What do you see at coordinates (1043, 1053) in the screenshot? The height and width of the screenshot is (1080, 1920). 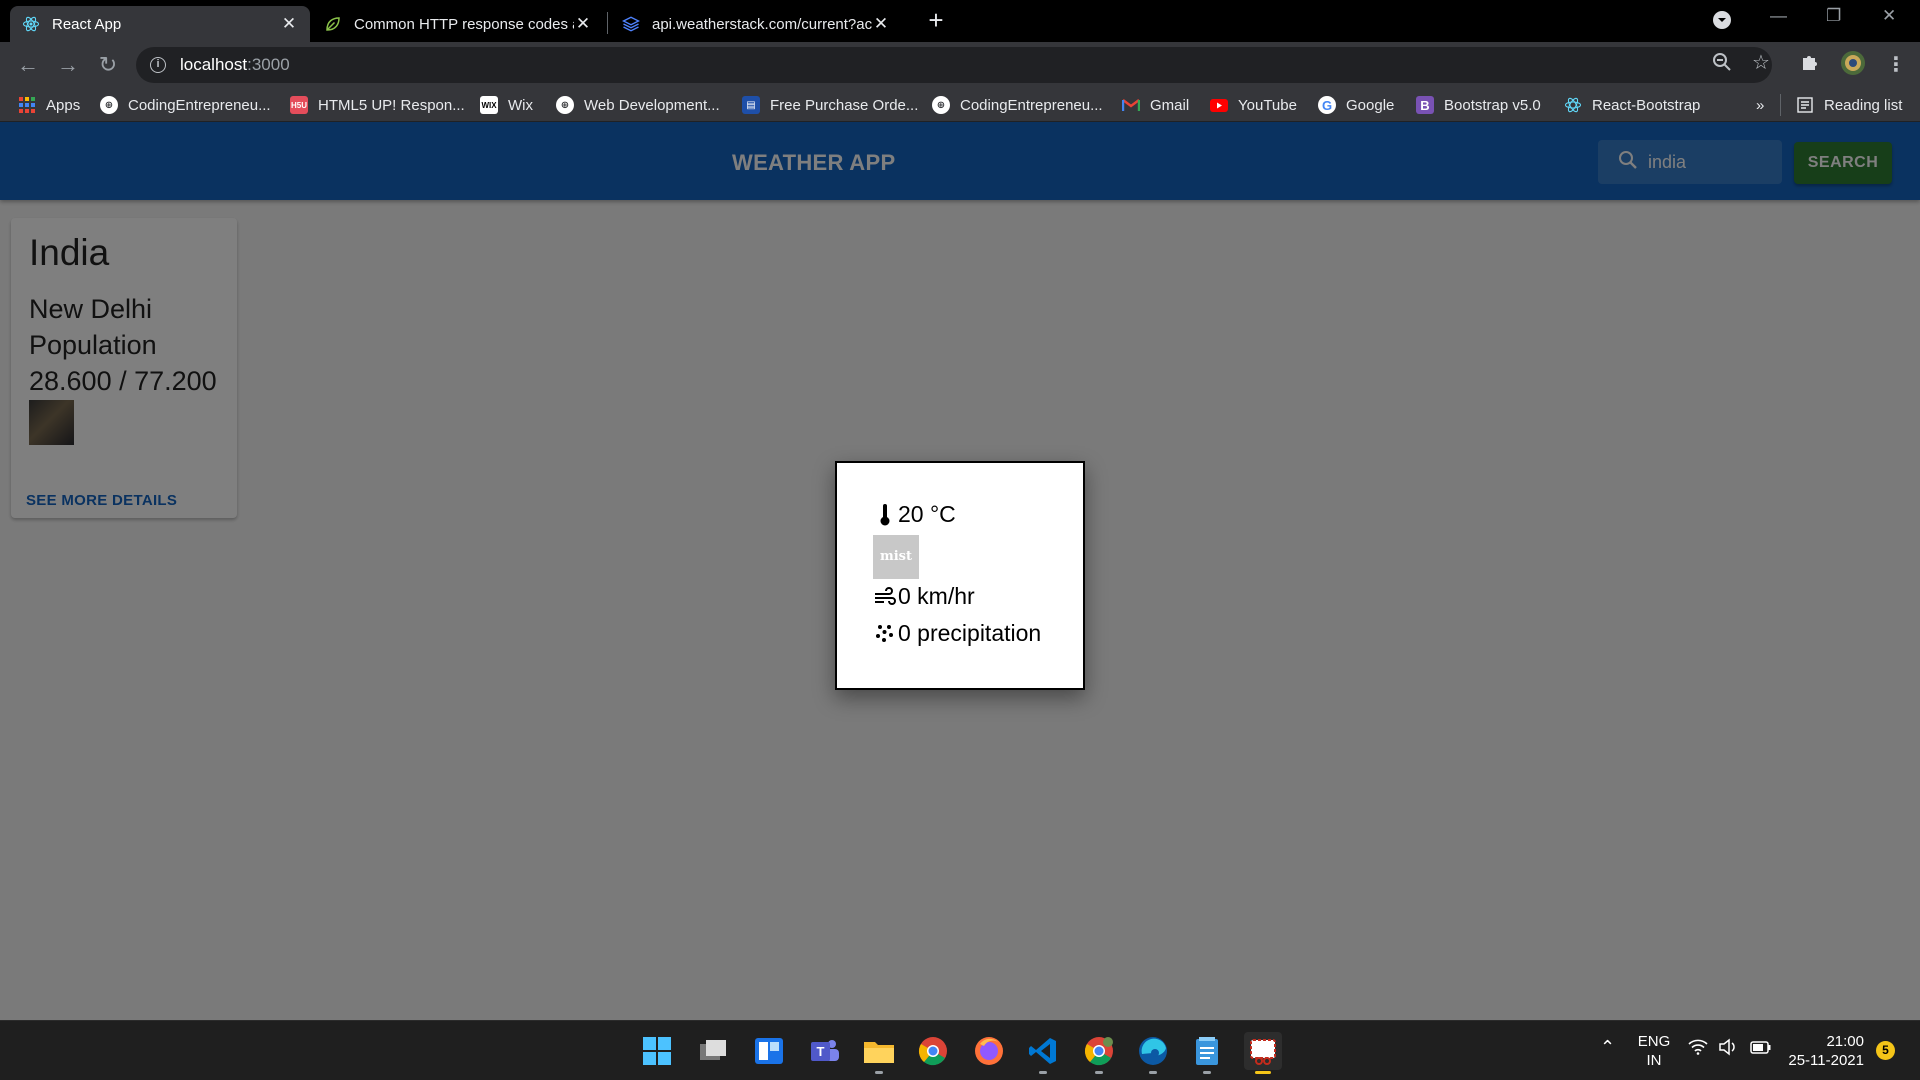 I see `vscode-icon` at bounding box center [1043, 1053].